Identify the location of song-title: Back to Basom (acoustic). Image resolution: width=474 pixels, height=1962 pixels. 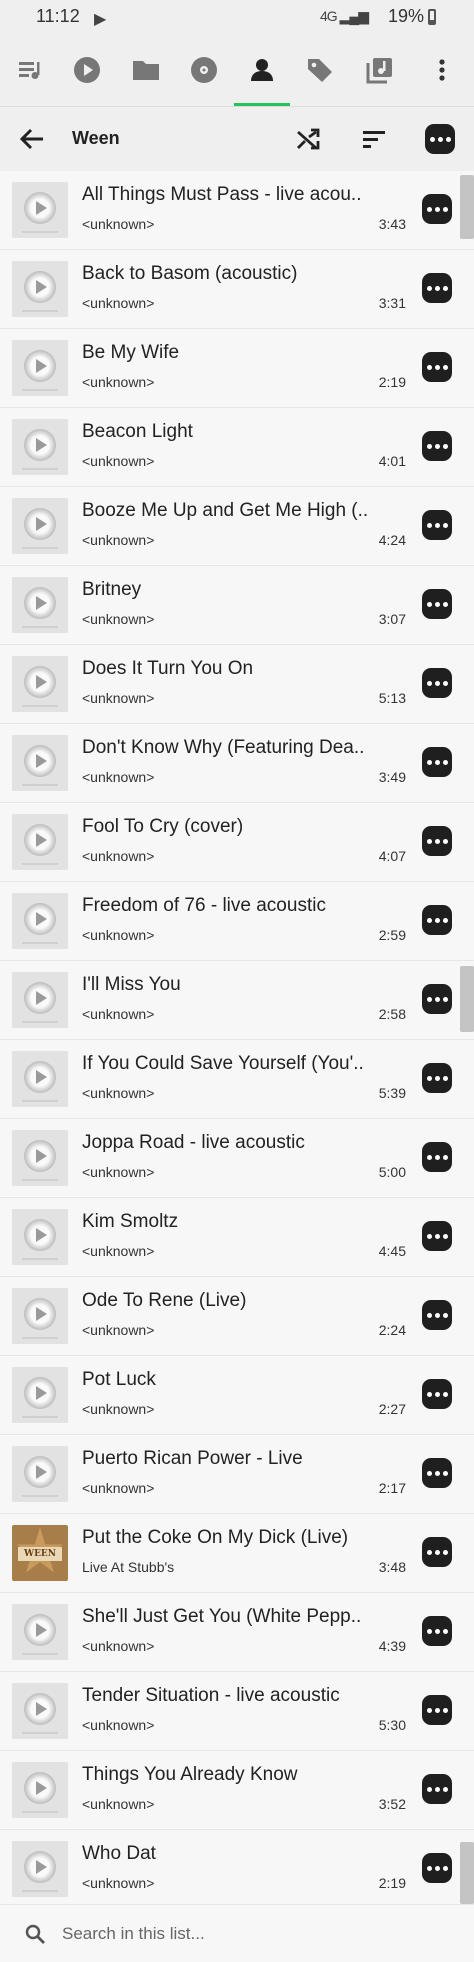
(190, 273).